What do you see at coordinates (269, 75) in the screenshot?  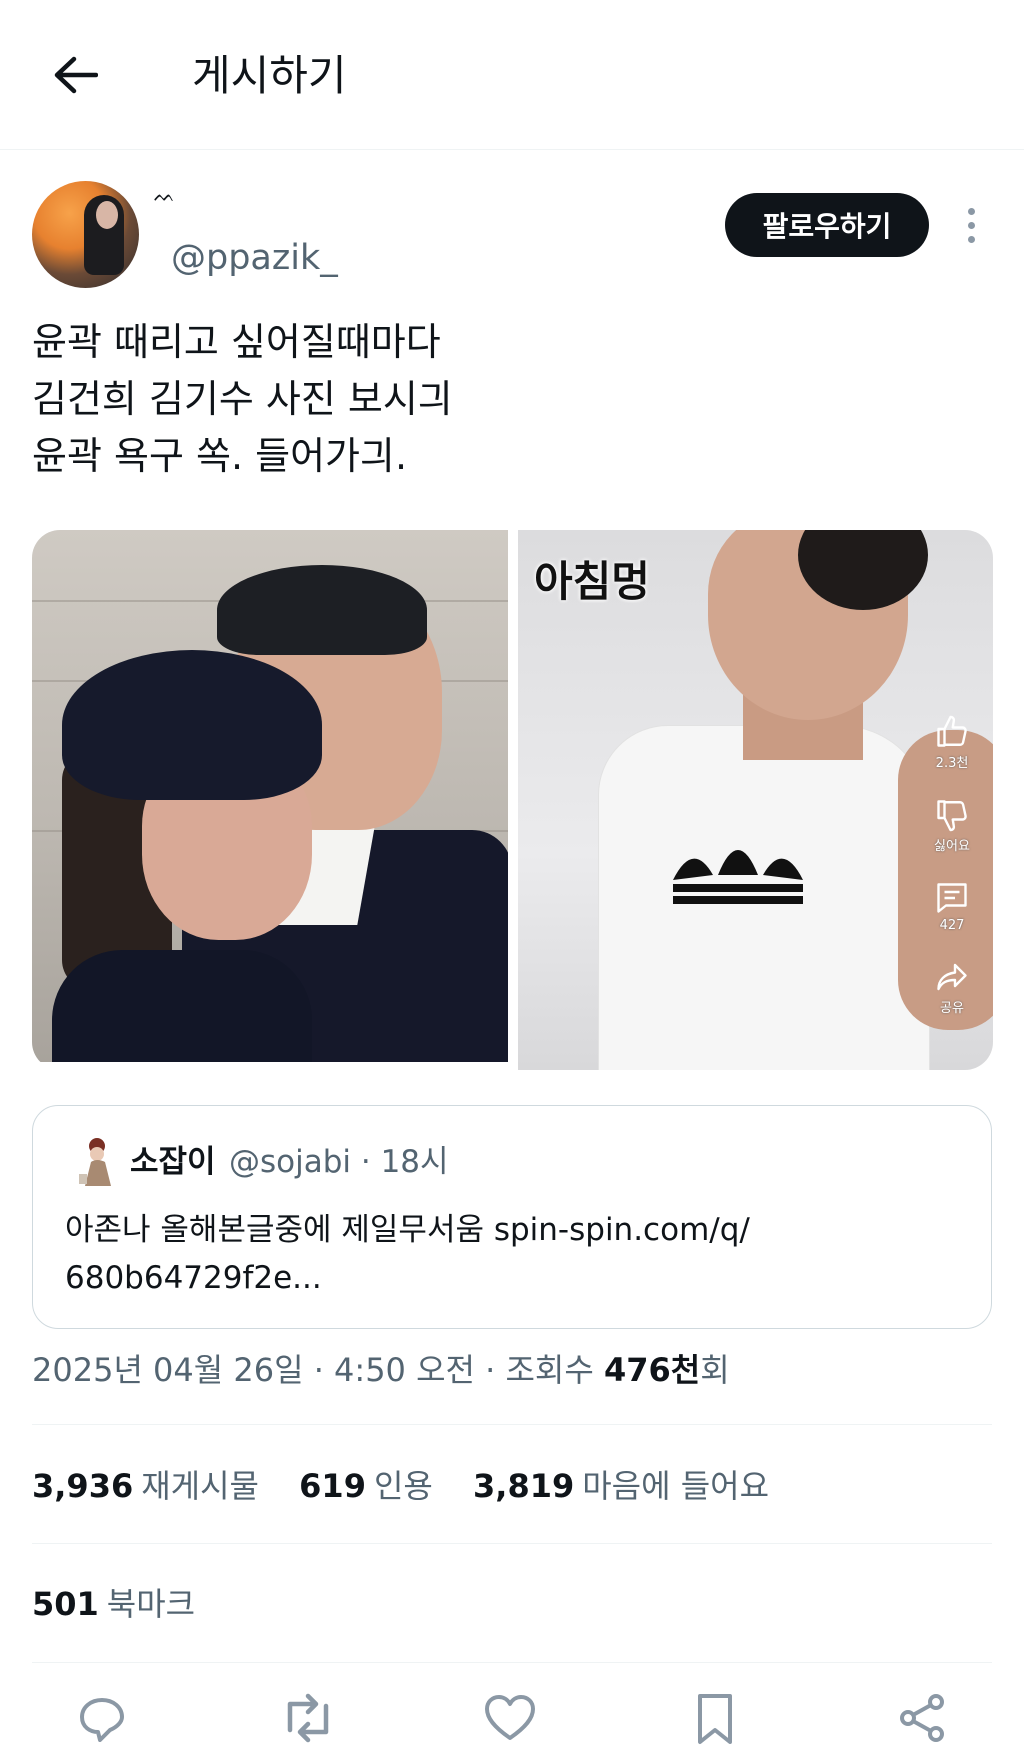 I see `page-title: 게시하기` at bounding box center [269, 75].